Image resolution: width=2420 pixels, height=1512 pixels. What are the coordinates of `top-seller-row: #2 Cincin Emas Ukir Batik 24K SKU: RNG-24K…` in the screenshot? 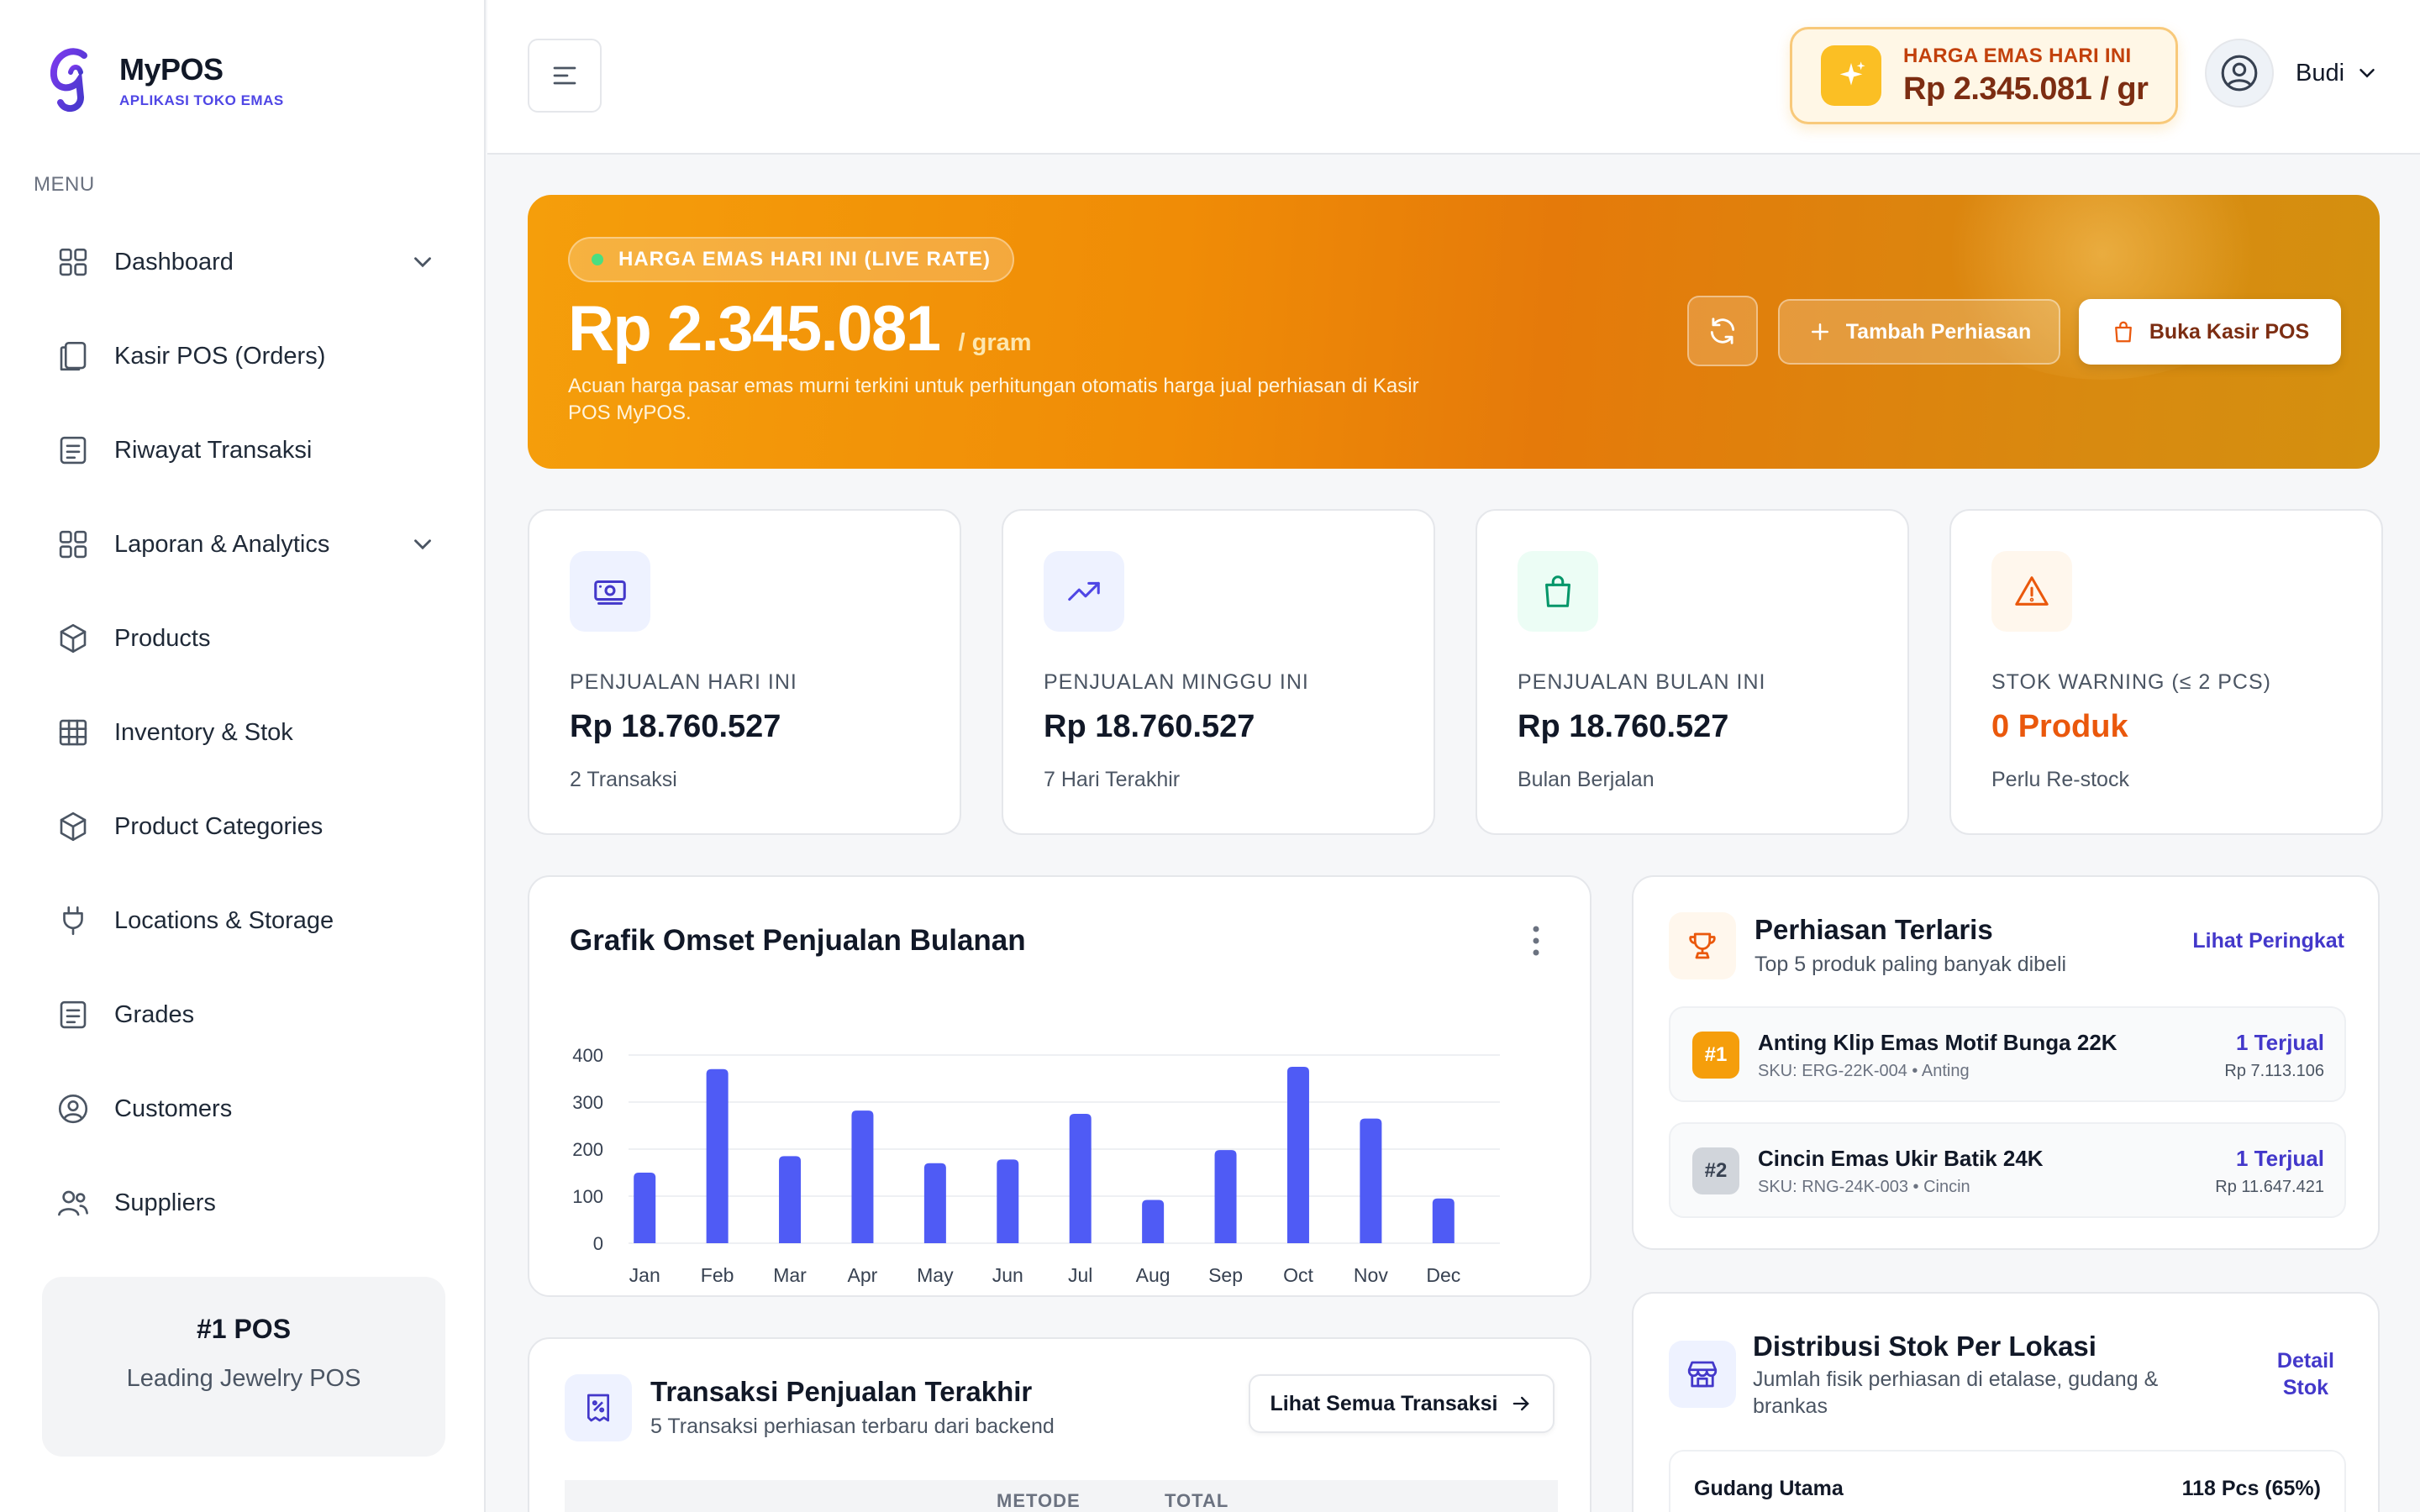 It's located at (2007, 1170).